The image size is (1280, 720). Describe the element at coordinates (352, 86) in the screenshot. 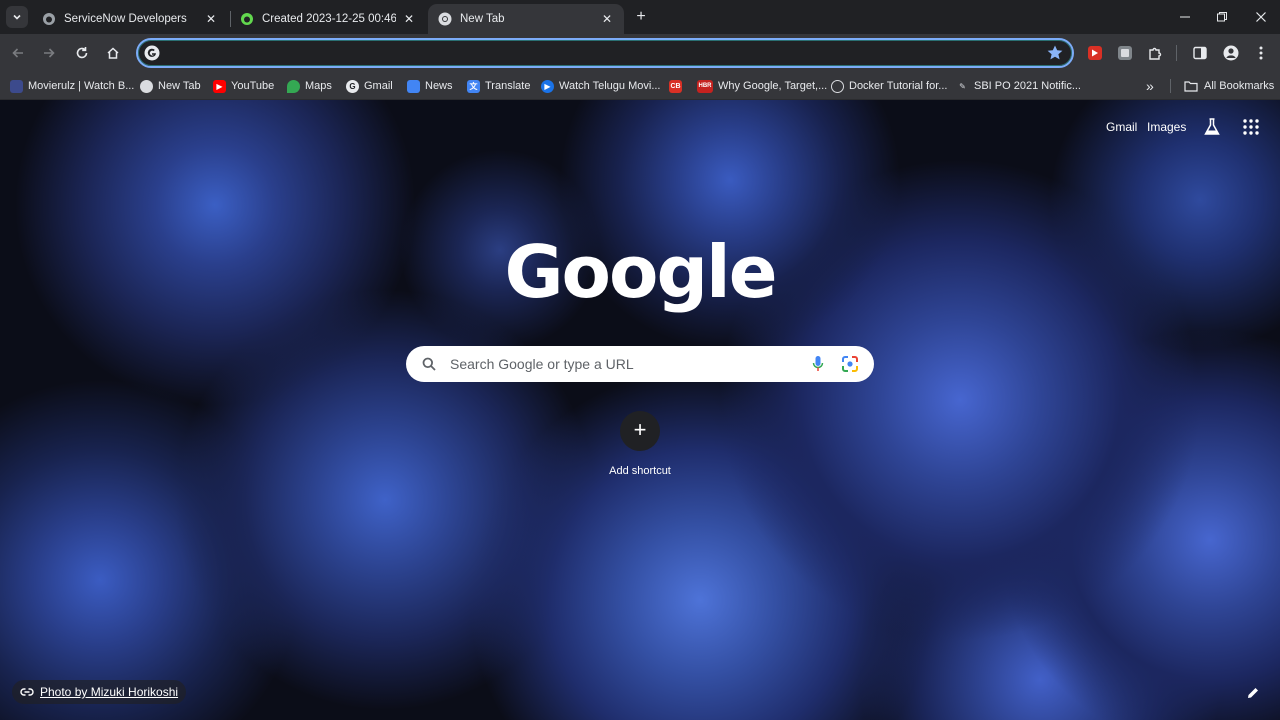

I see `google-icon: G` at that location.